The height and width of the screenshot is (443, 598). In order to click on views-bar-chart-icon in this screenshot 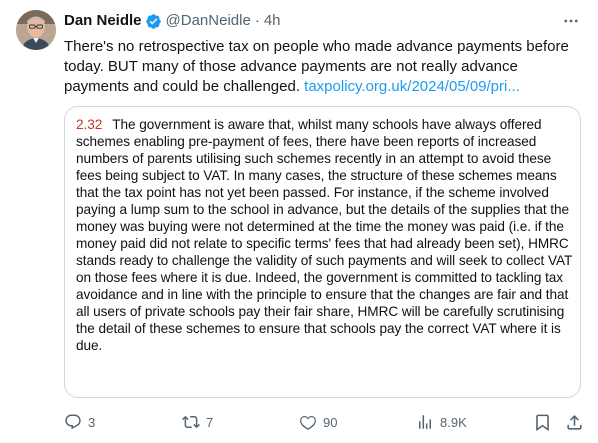, I will do `click(425, 422)`.